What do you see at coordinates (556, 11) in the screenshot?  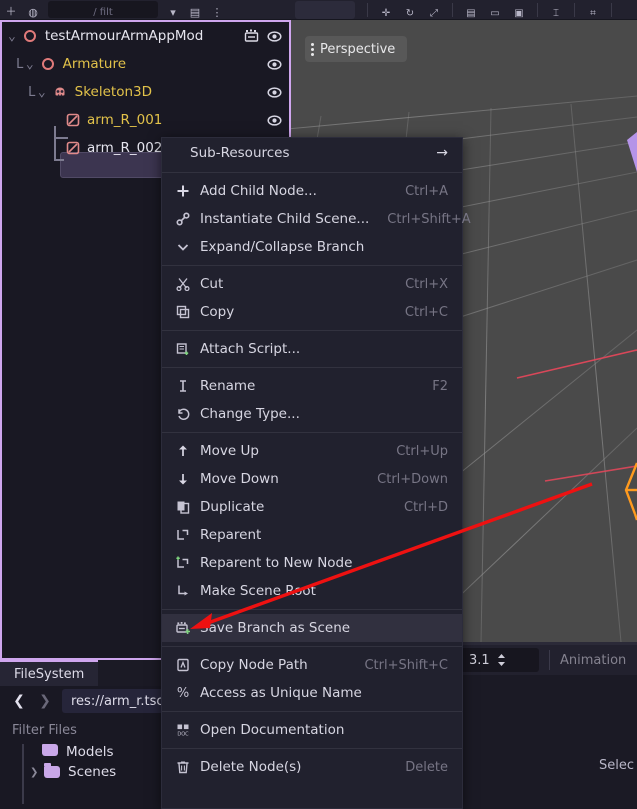 I see `ruler-icon: ⌶` at bounding box center [556, 11].